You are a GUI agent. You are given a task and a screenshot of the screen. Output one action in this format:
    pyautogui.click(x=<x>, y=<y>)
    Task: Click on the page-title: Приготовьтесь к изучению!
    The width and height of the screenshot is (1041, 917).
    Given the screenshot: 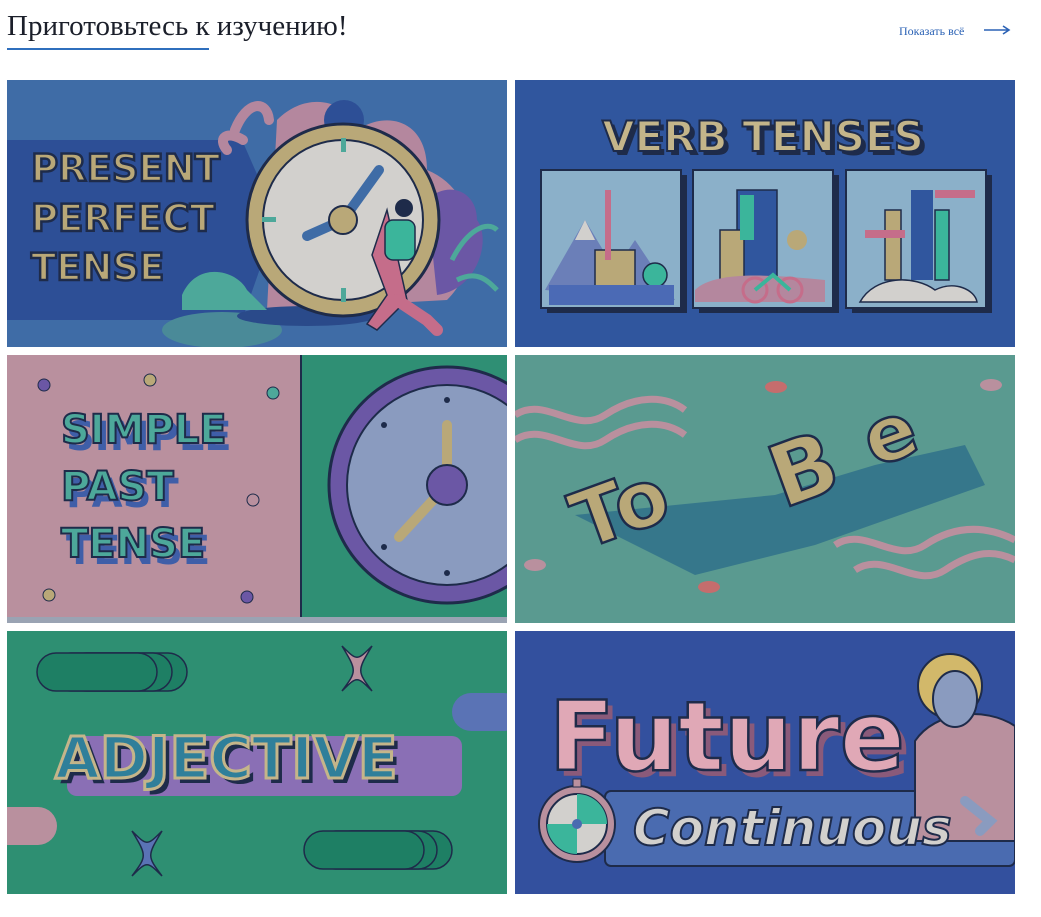 What is the action you would take?
    pyautogui.click(x=177, y=26)
    